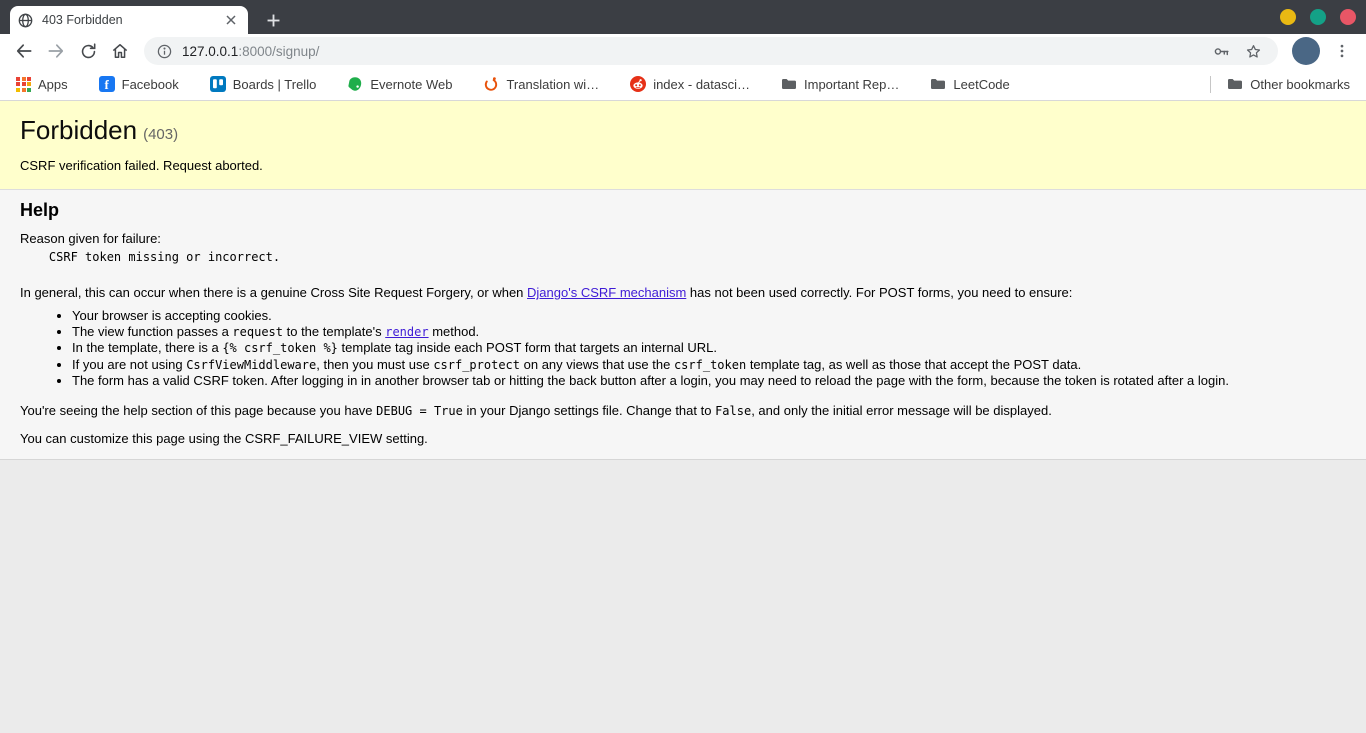 The height and width of the screenshot is (733, 1366). Describe the element at coordinates (40, 210) in the screenshot. I see `help-heading: Help` at that location.